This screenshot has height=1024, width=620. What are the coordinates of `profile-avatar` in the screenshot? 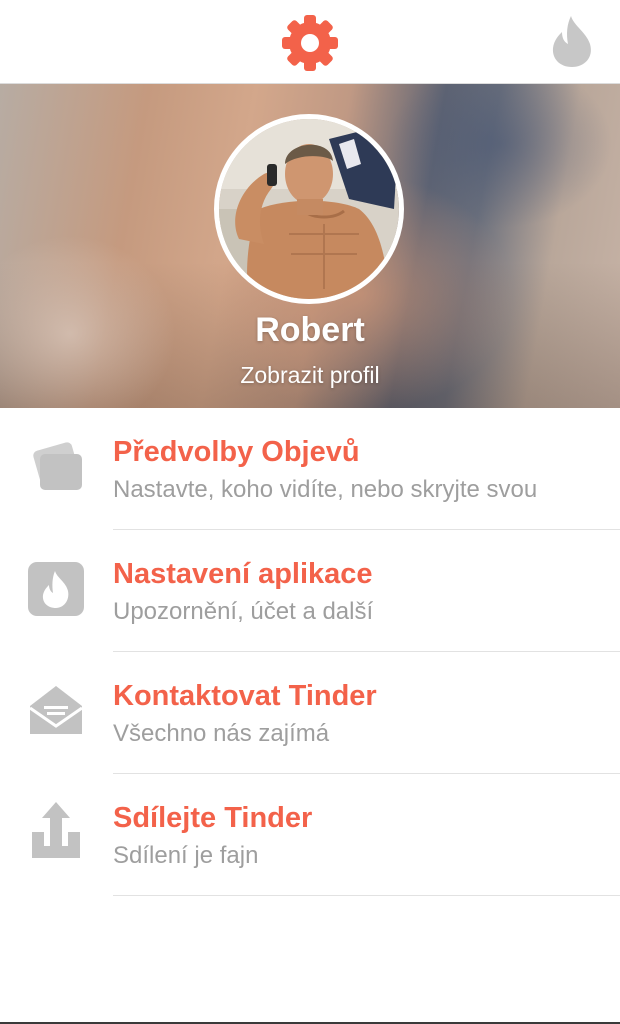 It's located at (309, 209).